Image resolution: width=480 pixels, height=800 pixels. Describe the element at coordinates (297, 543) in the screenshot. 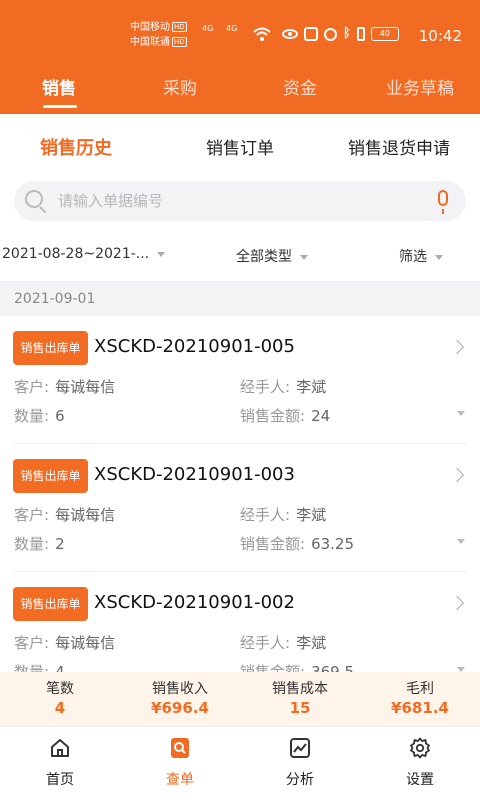

I see `amount-field: 销售金额: 63.25` at that location.